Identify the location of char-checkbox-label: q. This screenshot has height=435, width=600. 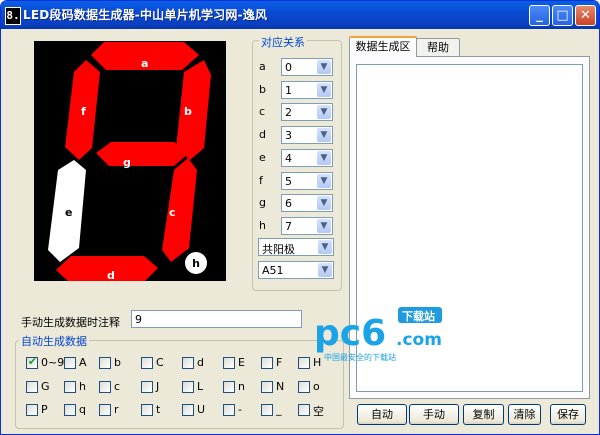
(82, 409).